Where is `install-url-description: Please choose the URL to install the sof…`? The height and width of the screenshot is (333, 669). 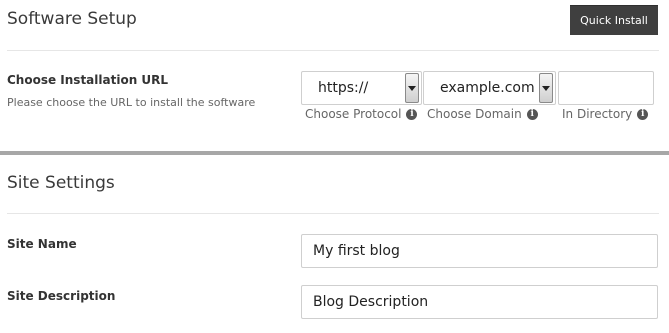 install-url-description: Please choose the URL to install the sof… is located at coordinates (131, 102).